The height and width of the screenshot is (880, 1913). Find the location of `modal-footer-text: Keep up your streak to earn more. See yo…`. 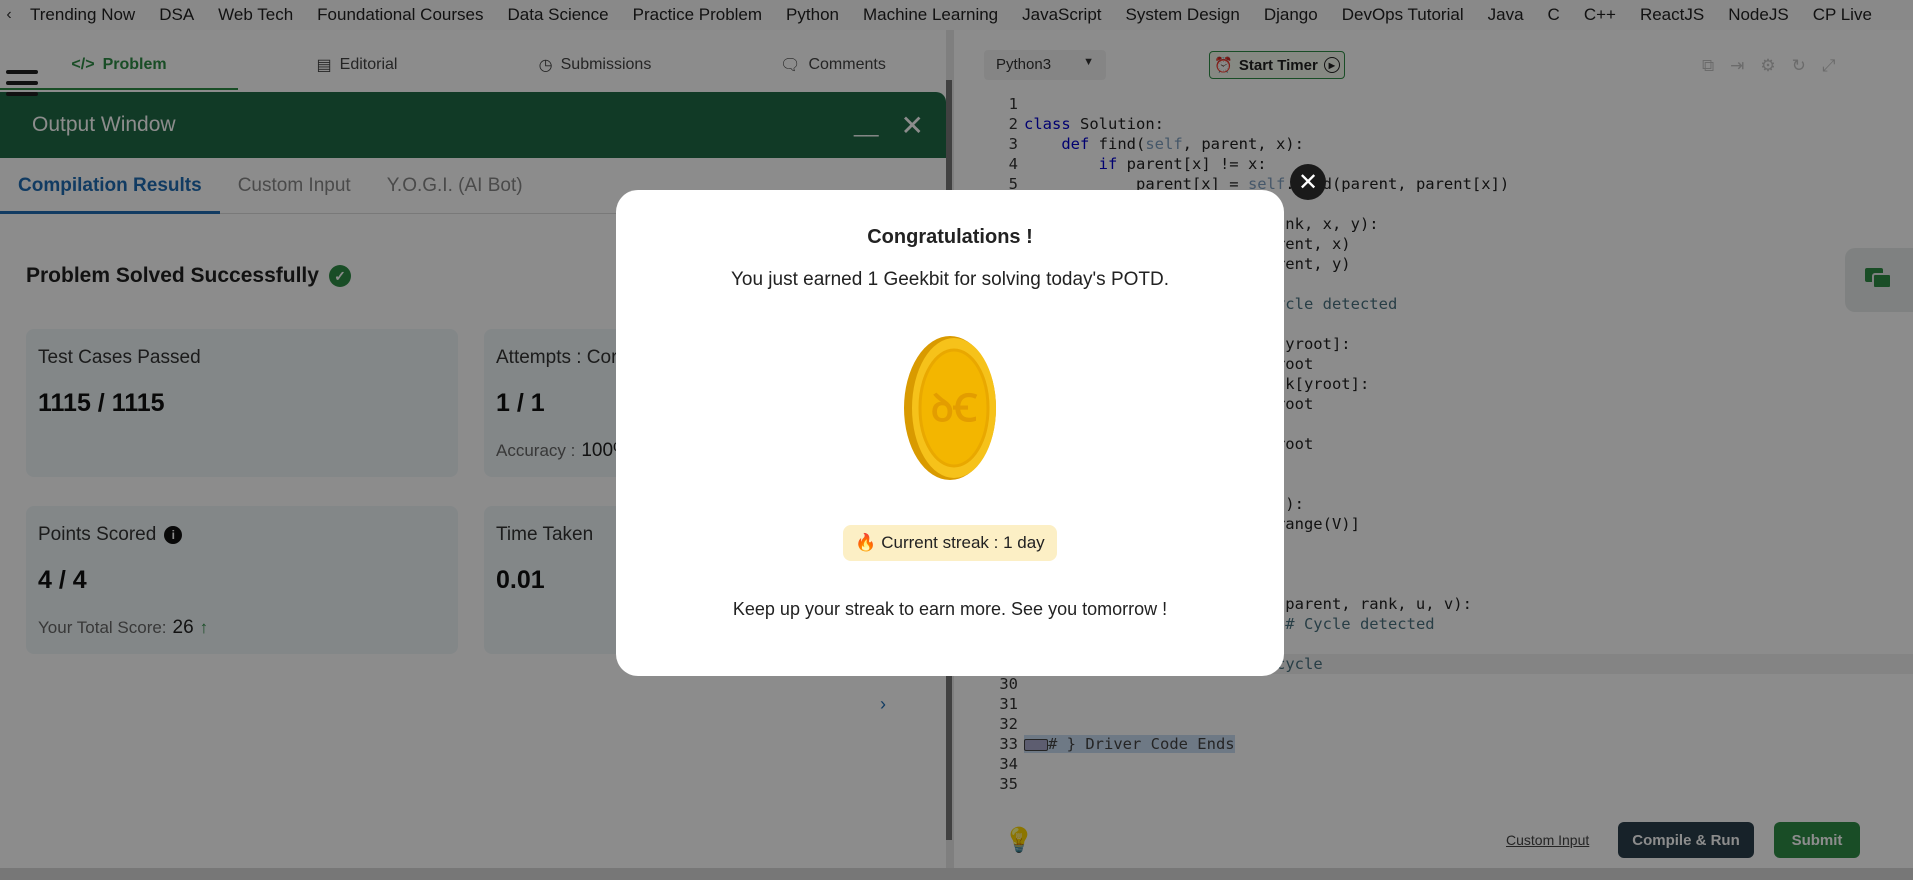

modal-footer-text: Keep up your streak to earn more. See yo… is located at coordinates (950, 609).